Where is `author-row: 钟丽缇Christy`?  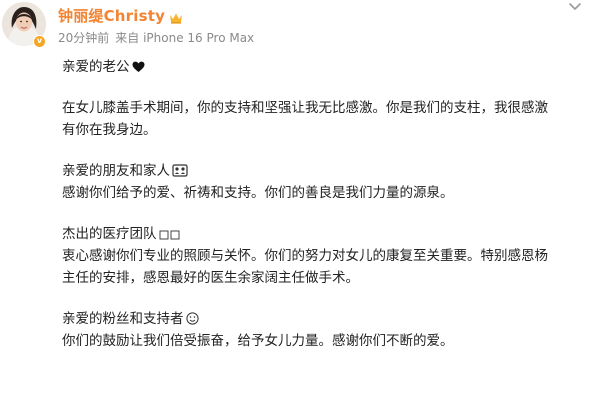
author-row: 钟丽缇Christy is located at coordinates (120, 15).